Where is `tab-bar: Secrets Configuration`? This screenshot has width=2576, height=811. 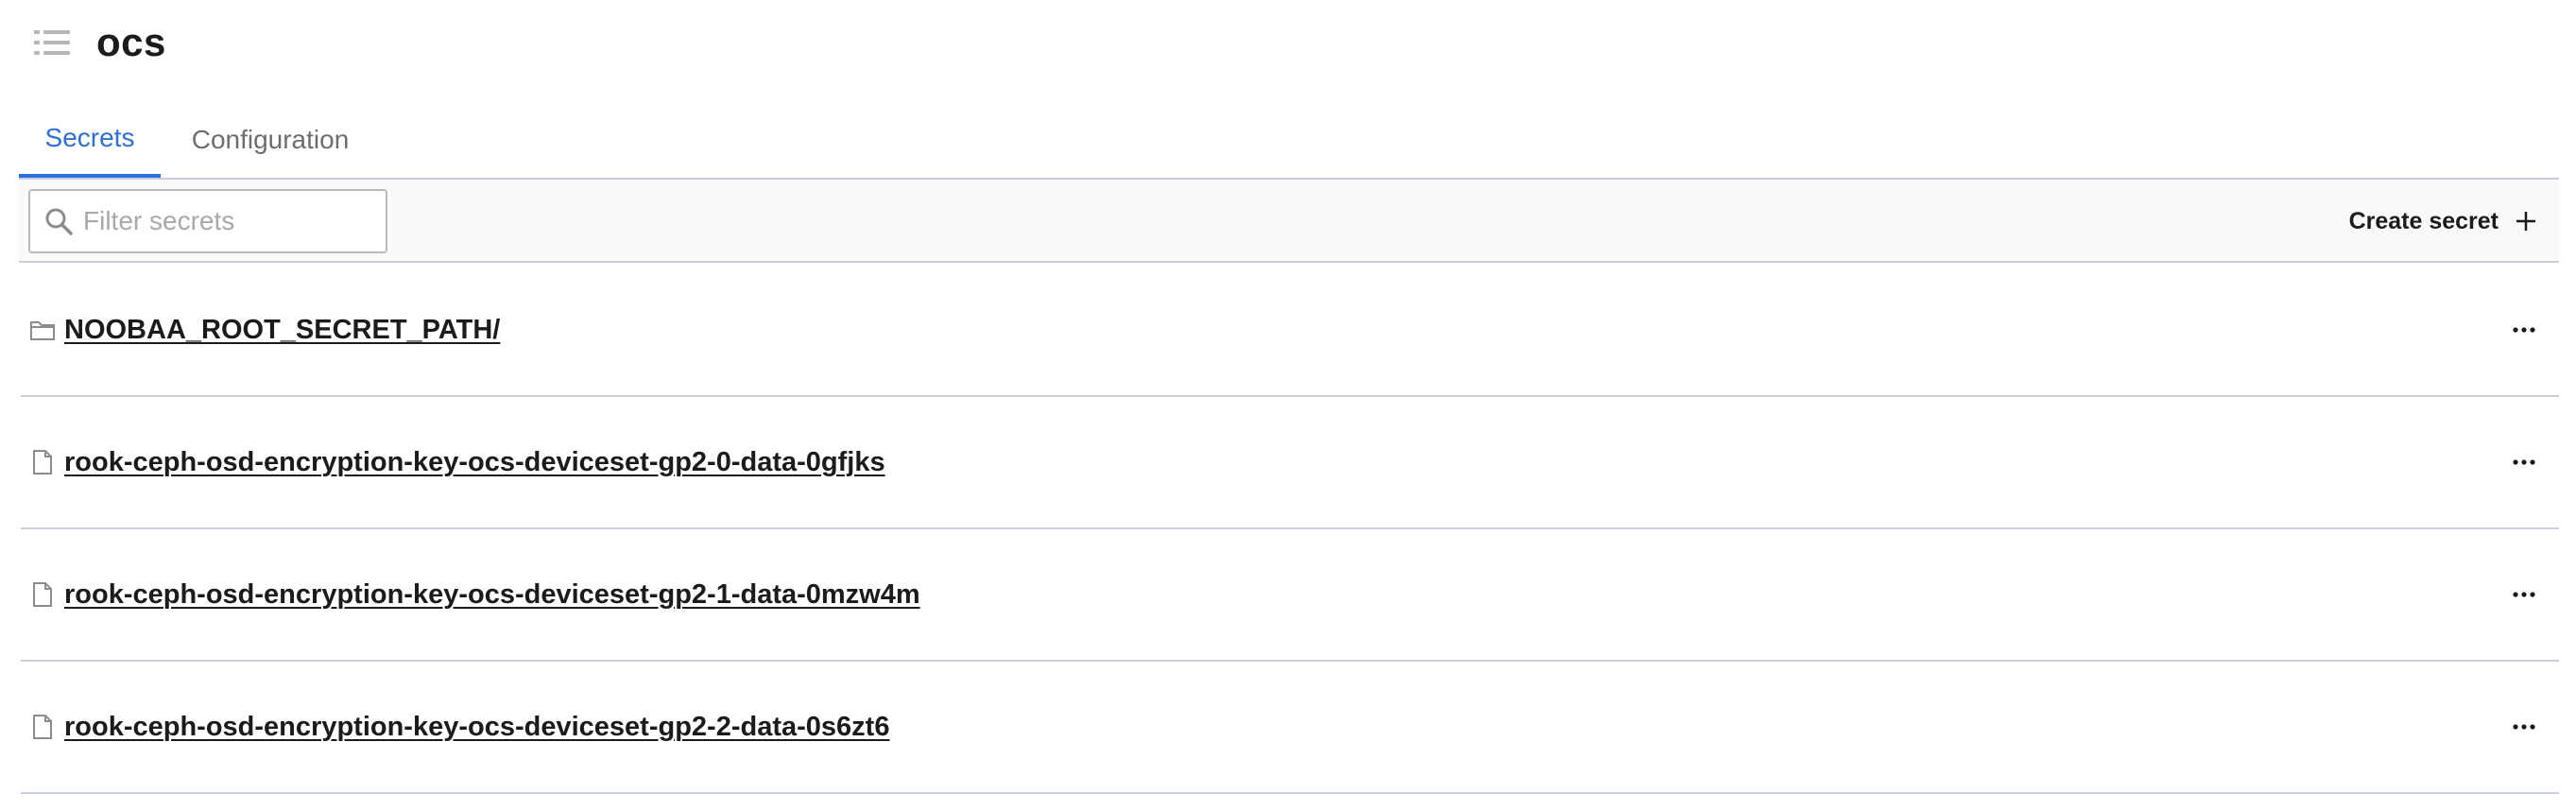 tab-bar: Secrets Configuration is located at coordinates (1289, 141).